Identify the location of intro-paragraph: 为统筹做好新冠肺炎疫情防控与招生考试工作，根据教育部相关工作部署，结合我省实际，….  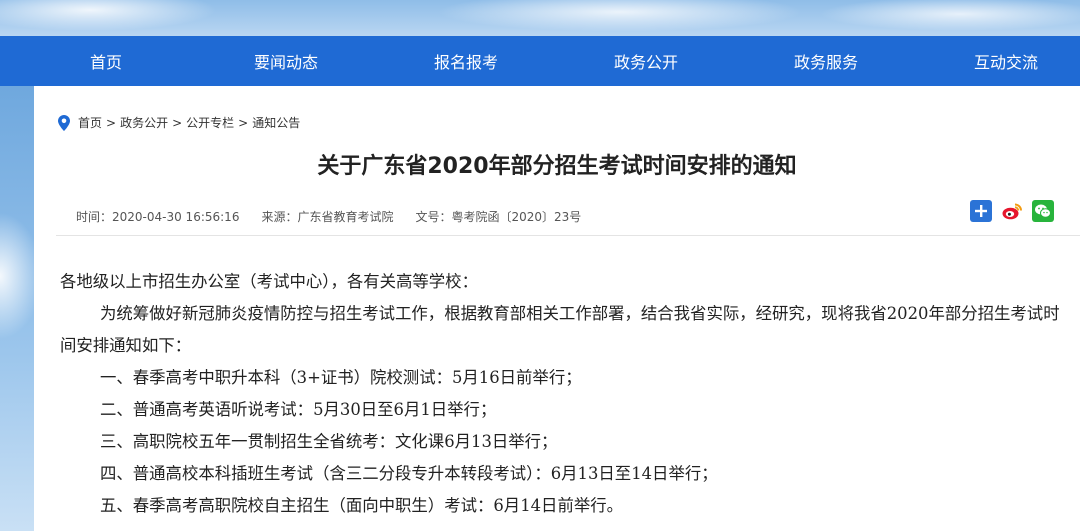
(560, 329).